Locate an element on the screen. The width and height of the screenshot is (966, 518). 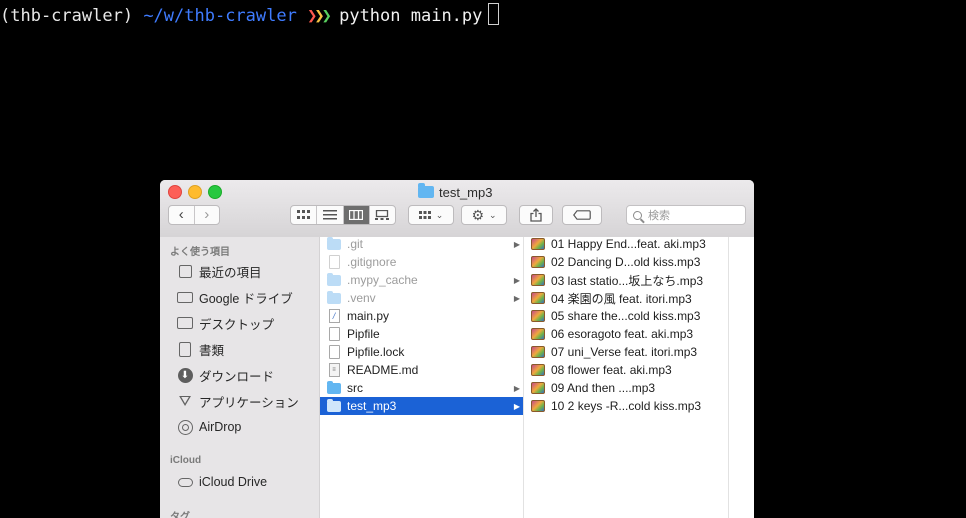
tags-header: タグ is located at coordinates (180, 515).